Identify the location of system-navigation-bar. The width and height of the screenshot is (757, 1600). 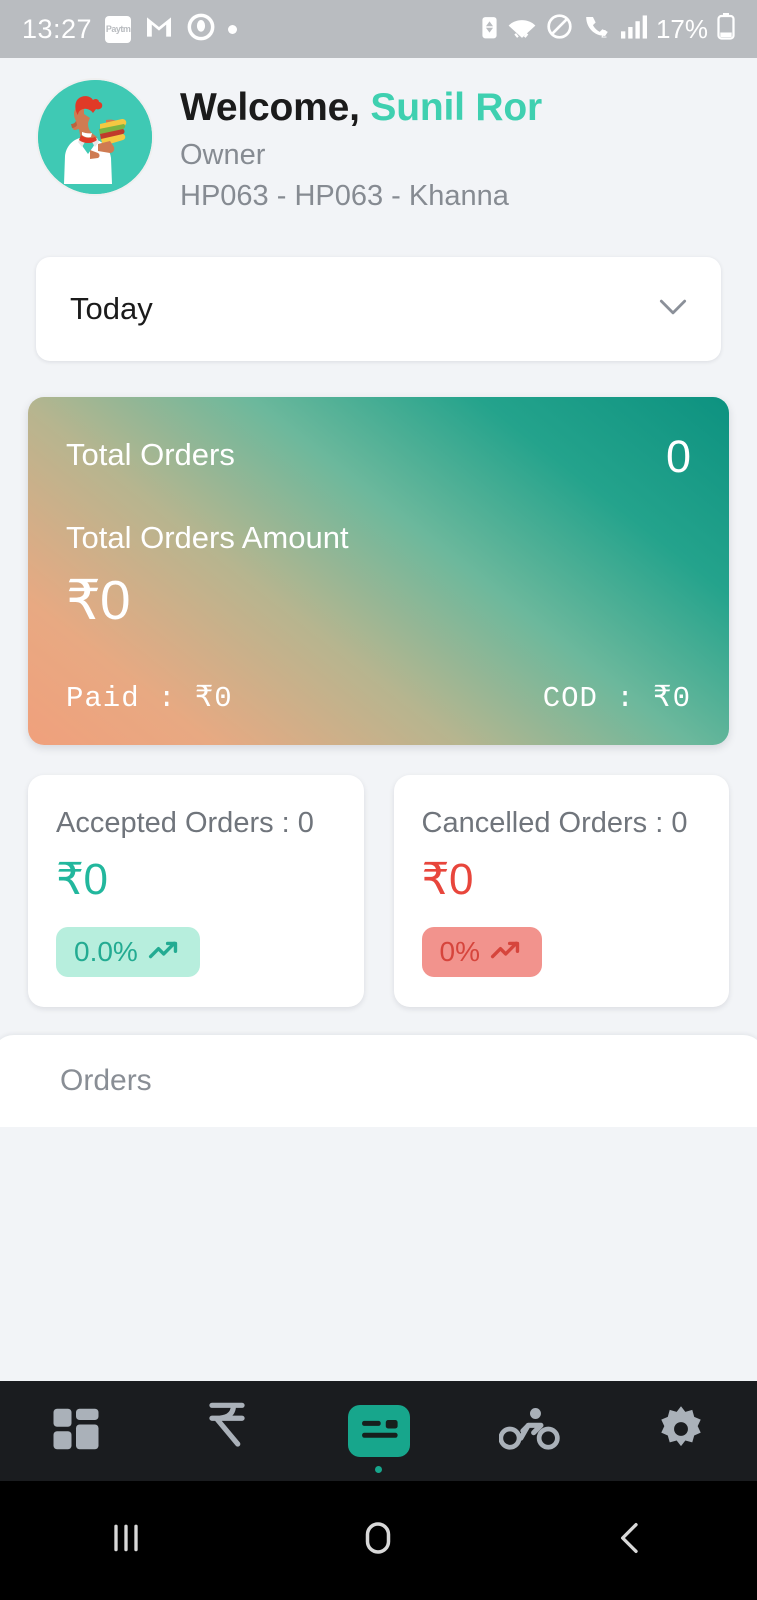
(378, 1540).